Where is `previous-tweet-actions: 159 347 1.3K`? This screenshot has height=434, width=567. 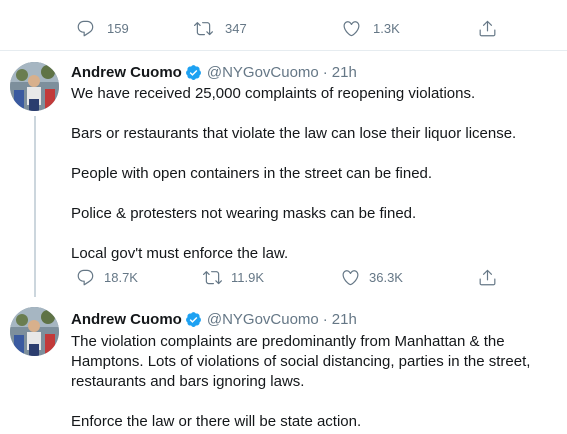
previous-tweet-actions: 159 347 1.3K is located at coordinates (283, 25).